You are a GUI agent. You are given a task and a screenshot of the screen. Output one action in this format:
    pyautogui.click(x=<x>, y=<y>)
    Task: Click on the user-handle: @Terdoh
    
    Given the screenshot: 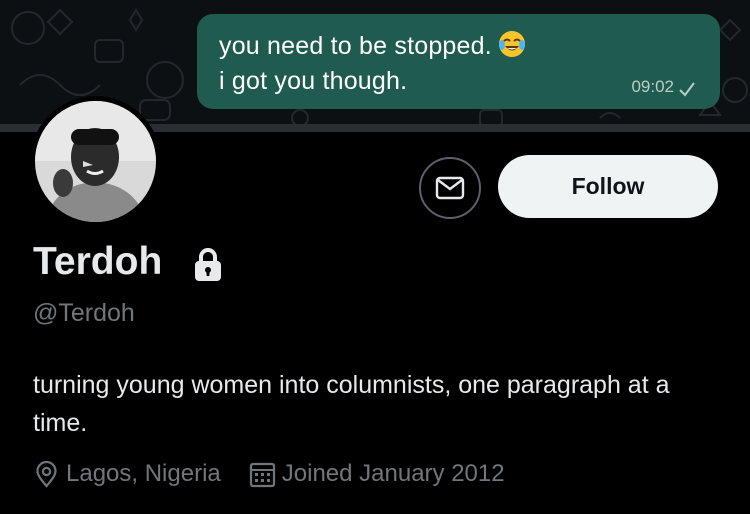 What is the action you would take?
    pyautogui.click(x=84, y=313)
    